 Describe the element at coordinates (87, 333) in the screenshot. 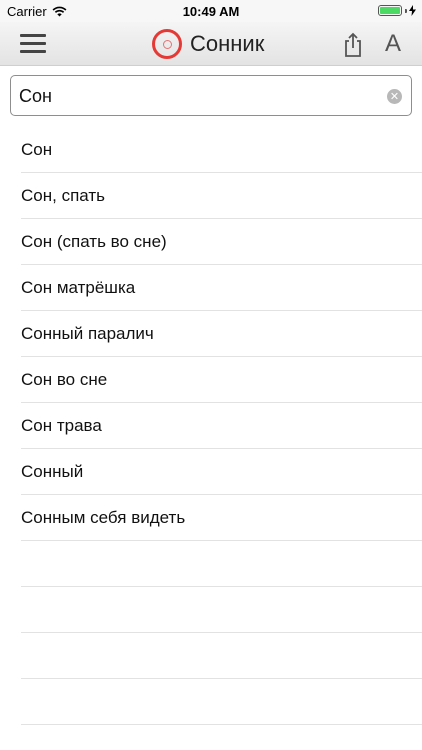

I see `list-item-label: Сонный паралич` at that location.